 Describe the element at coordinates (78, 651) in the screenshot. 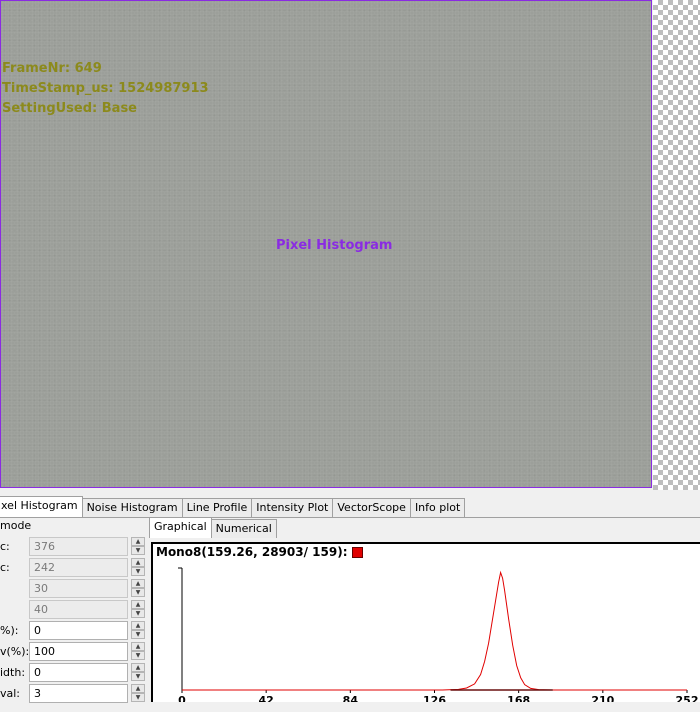

I see `setting-value-field: 100` at that location.